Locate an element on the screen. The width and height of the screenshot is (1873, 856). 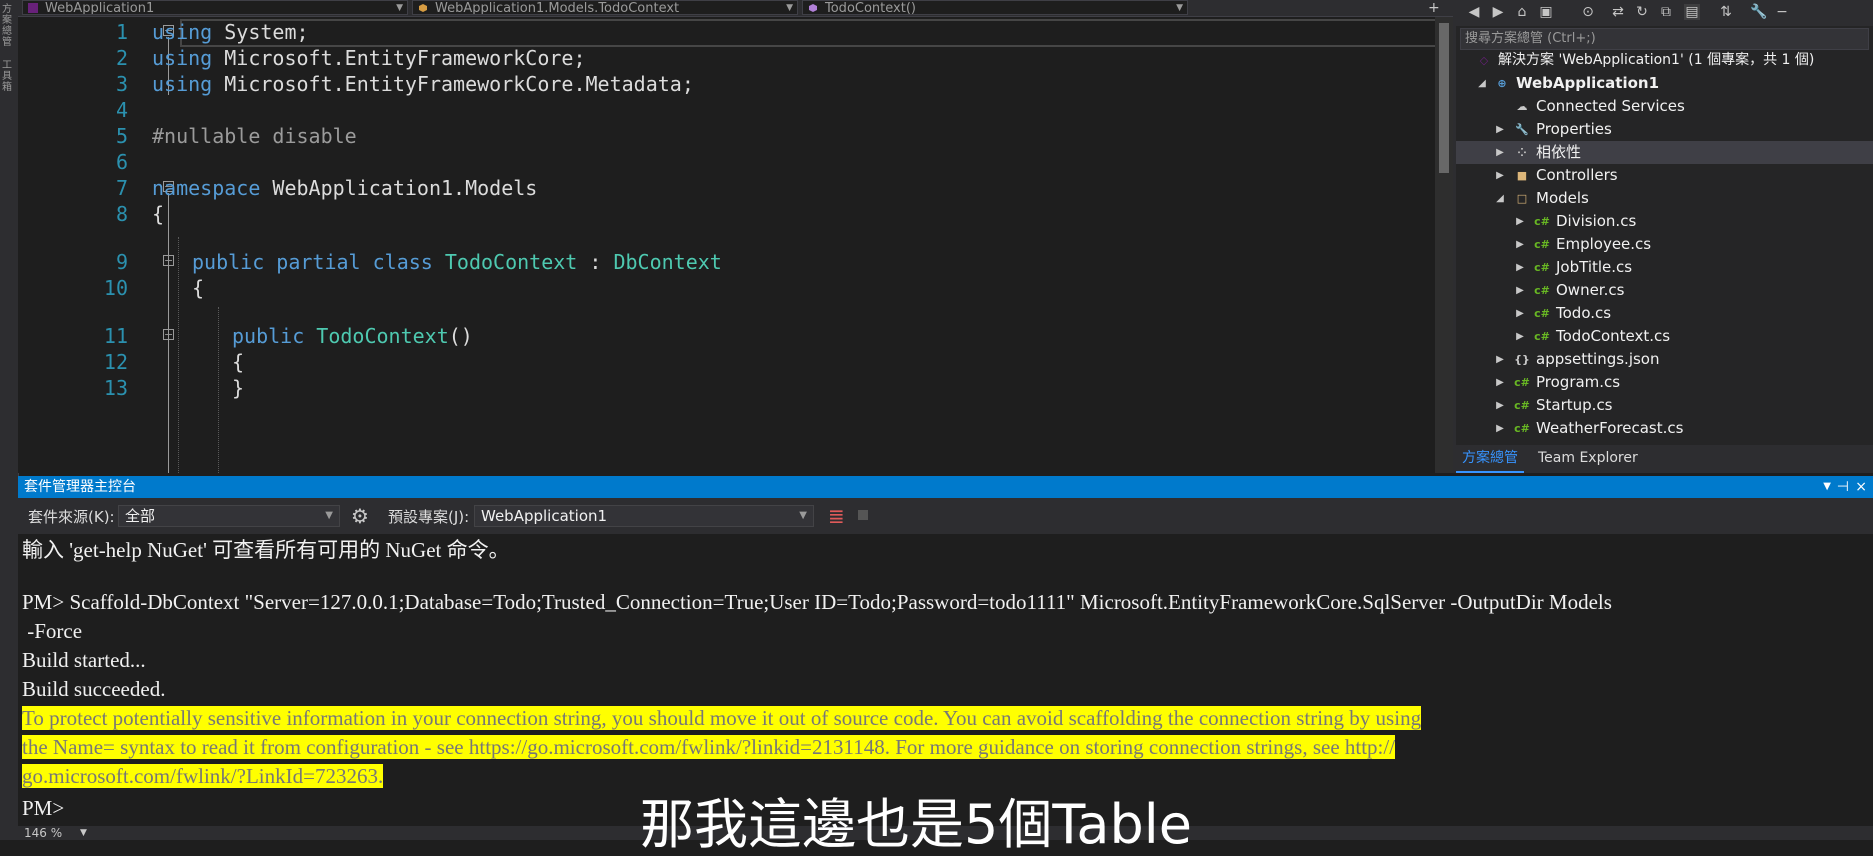
editor-vertical-scrollbar is located at coordinates (1444, 245).